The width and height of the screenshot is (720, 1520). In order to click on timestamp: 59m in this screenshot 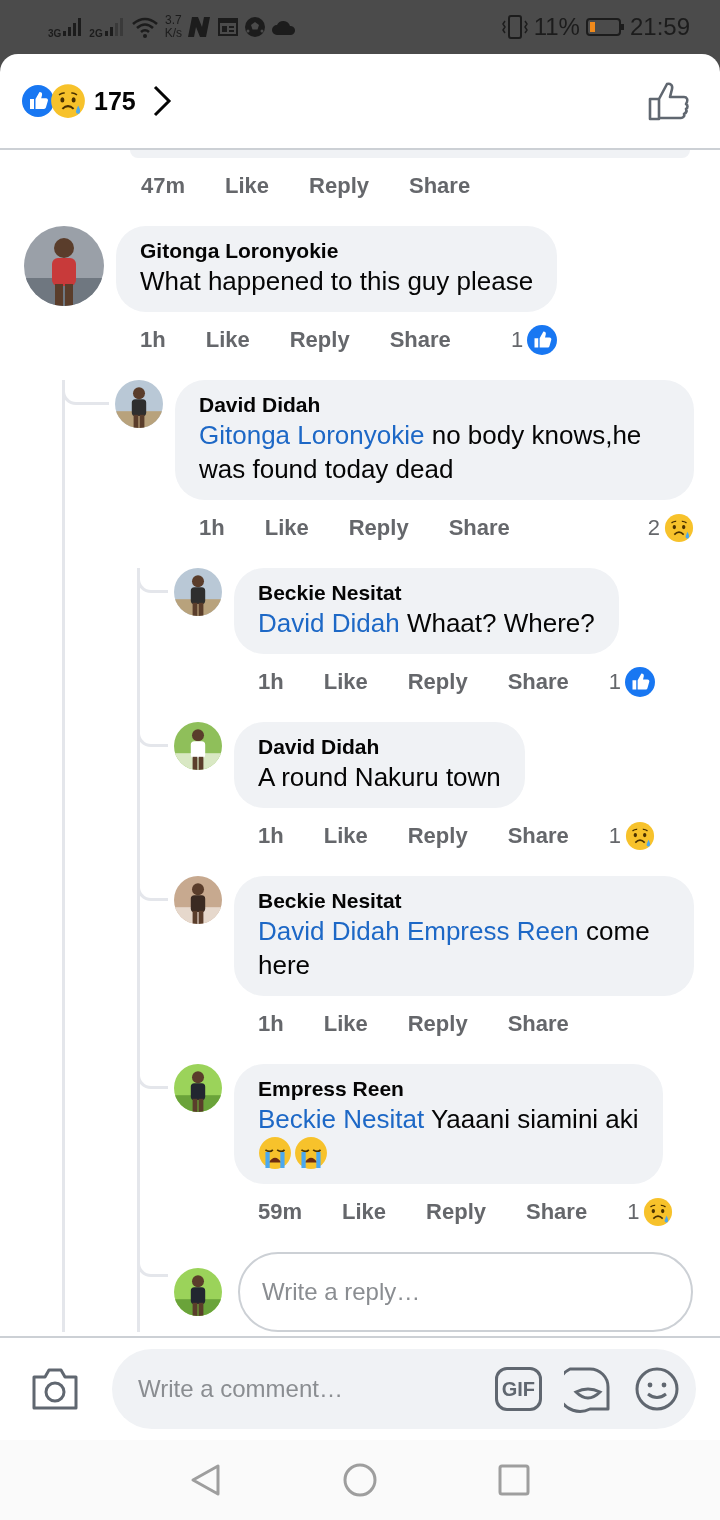, I will do `click(280, 1212)`.